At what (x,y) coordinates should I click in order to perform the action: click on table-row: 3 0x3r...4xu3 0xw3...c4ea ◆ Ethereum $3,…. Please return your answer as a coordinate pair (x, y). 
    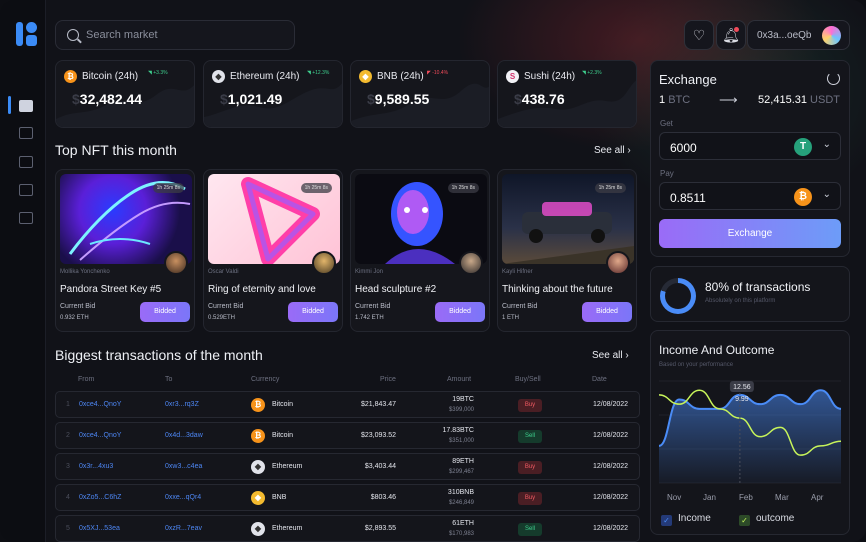
    Looking at the image, I should click on (347, 466).